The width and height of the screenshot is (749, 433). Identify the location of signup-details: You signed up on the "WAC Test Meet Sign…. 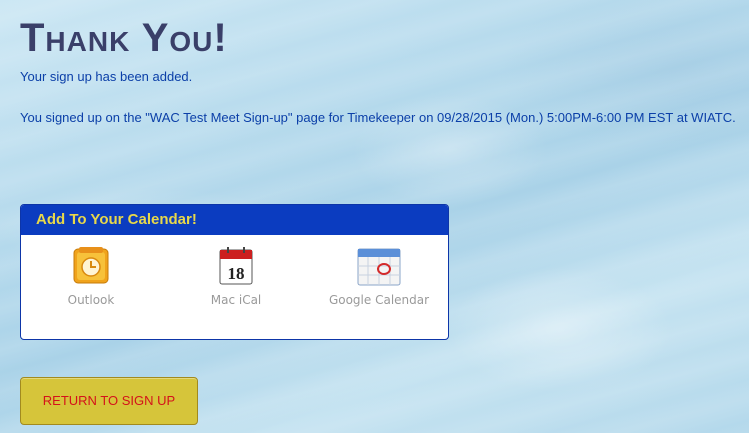
(378, 117).